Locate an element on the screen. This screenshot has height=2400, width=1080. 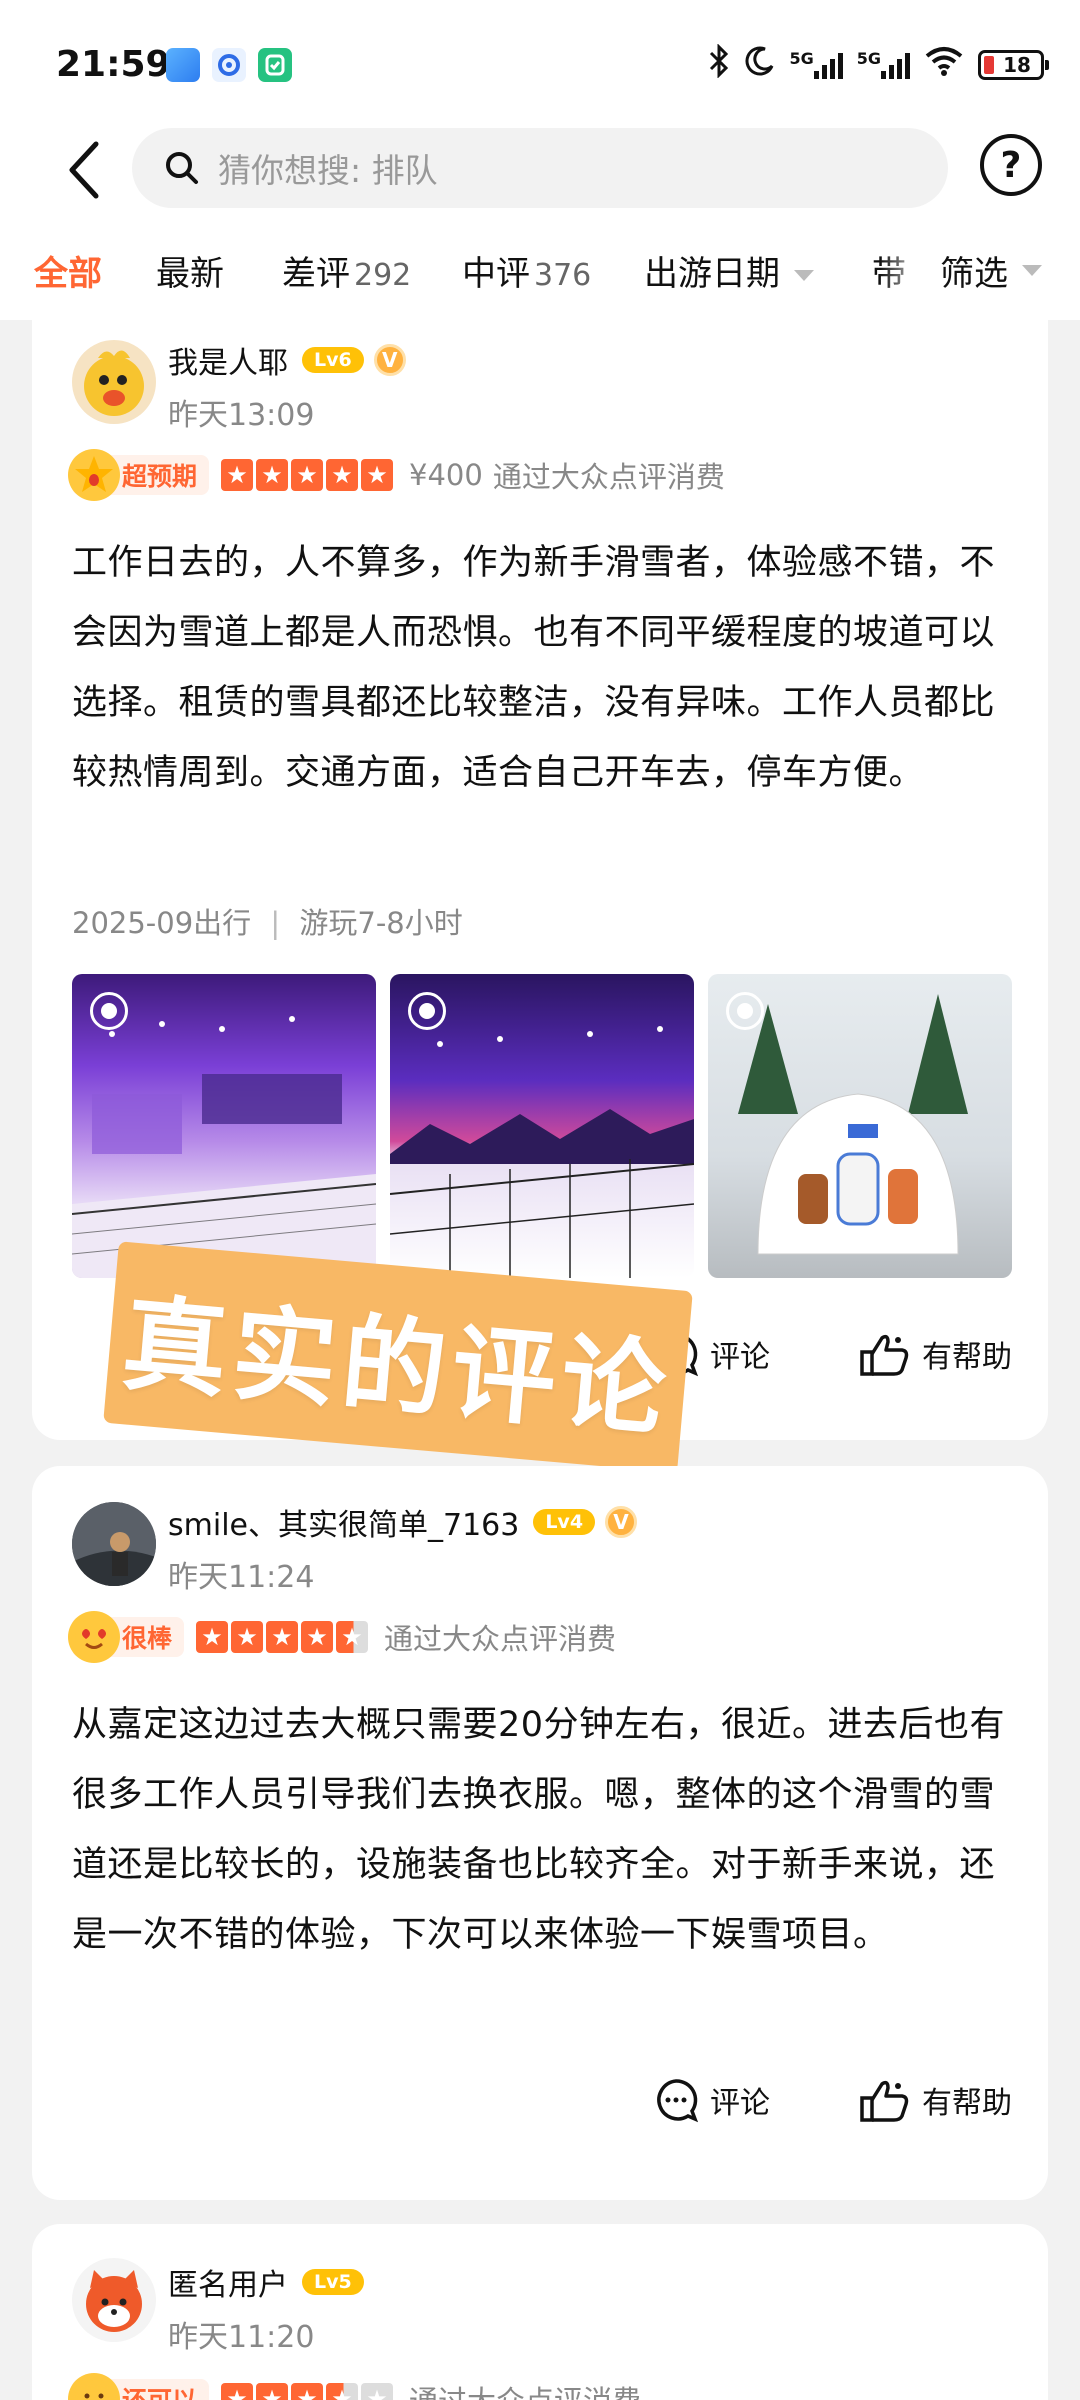
back-button is located at coordinates (84, 170).